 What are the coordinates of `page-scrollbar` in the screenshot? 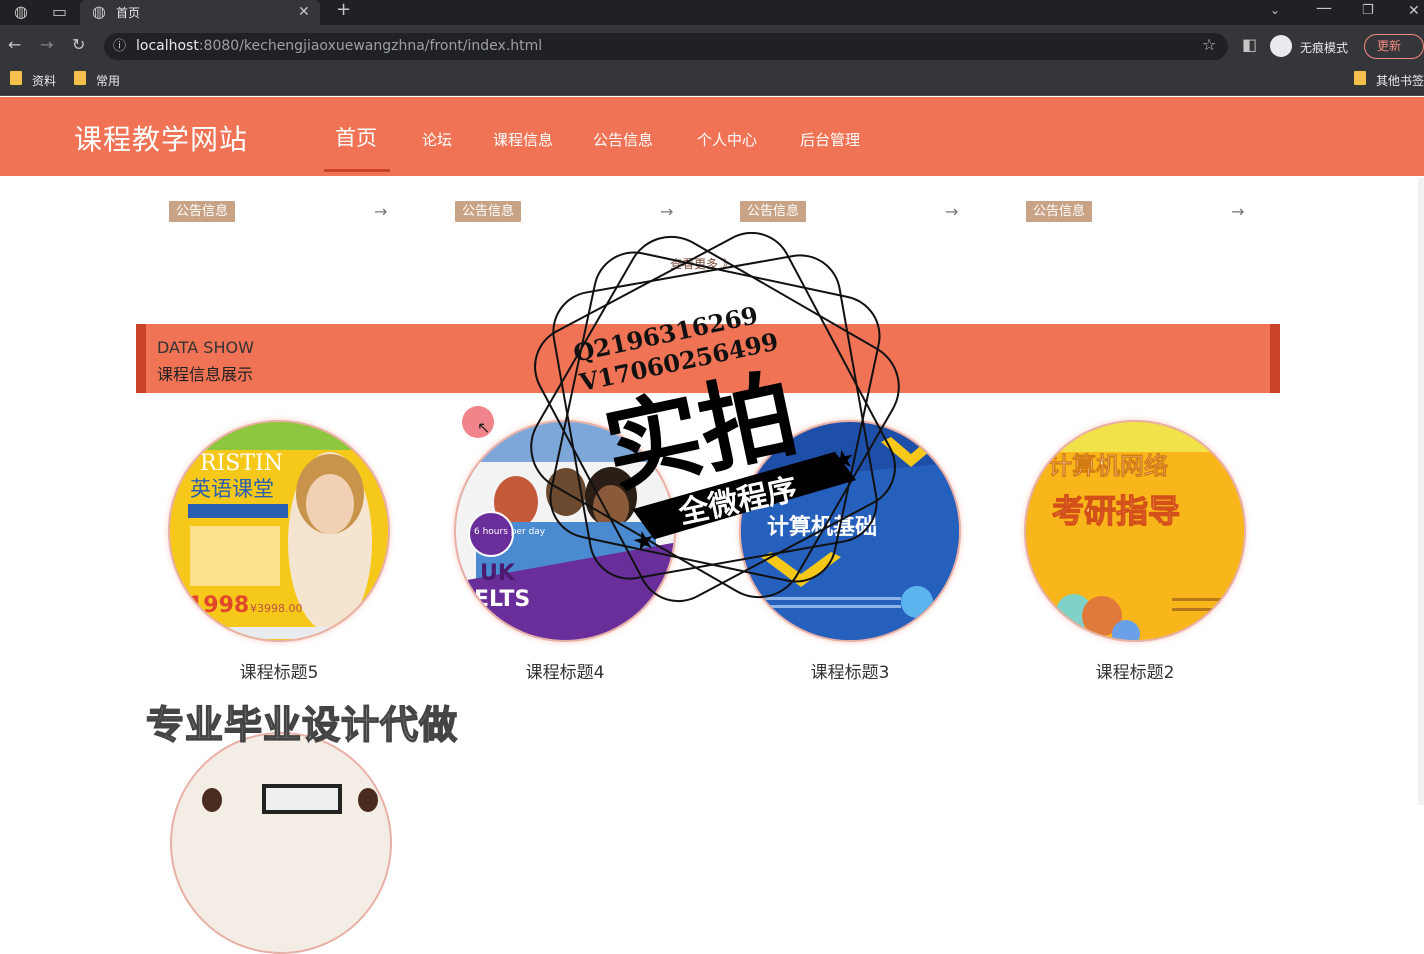 It's located at (1421, 491).